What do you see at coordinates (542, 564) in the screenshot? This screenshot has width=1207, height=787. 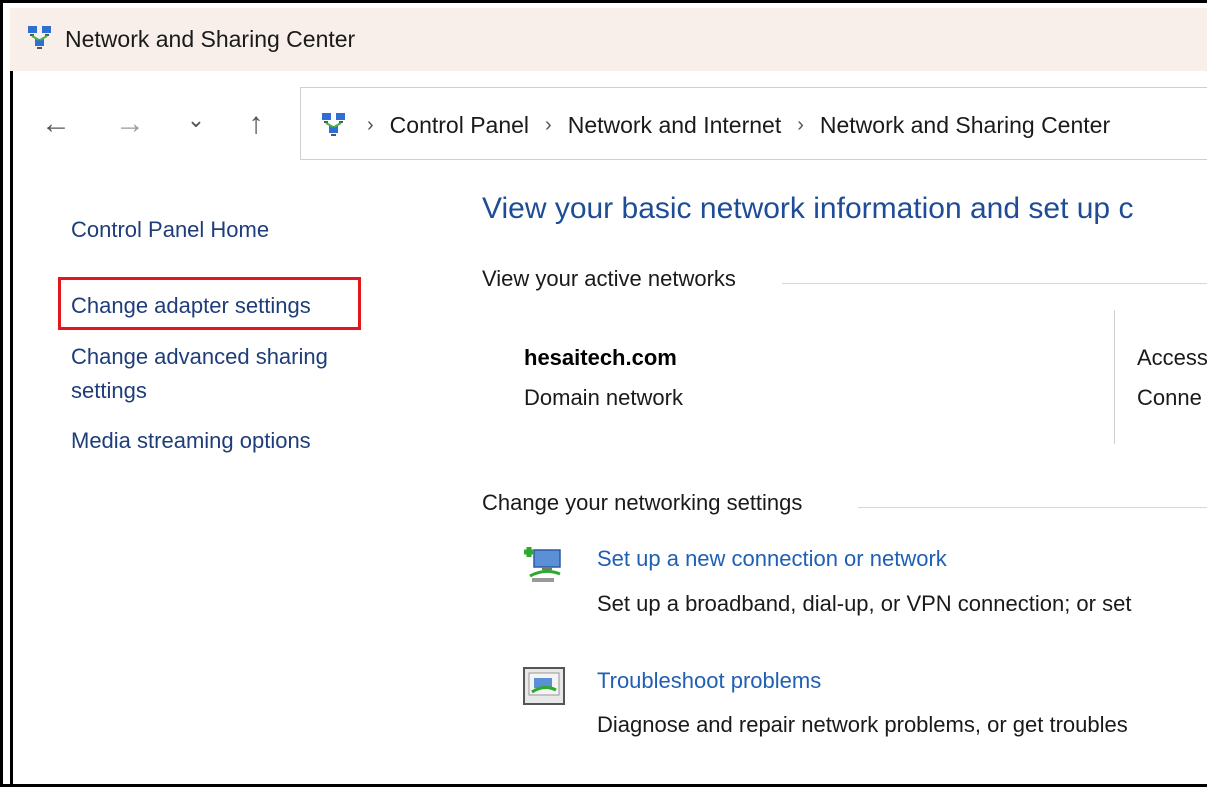 I see `new-connection-icon` at bounding box center [542, 564].